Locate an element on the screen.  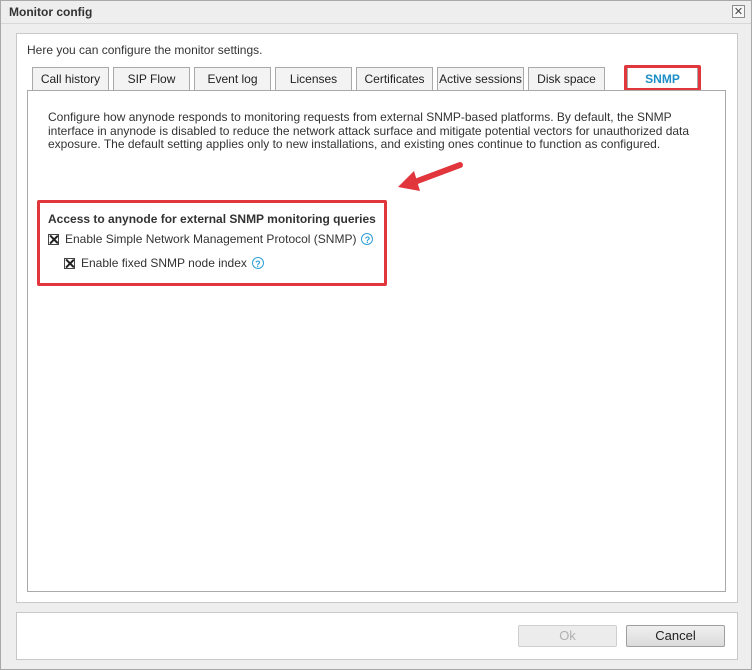
fixed-index-row: Enable fixed SNMP node index ? is located at coordinates (164, 263).